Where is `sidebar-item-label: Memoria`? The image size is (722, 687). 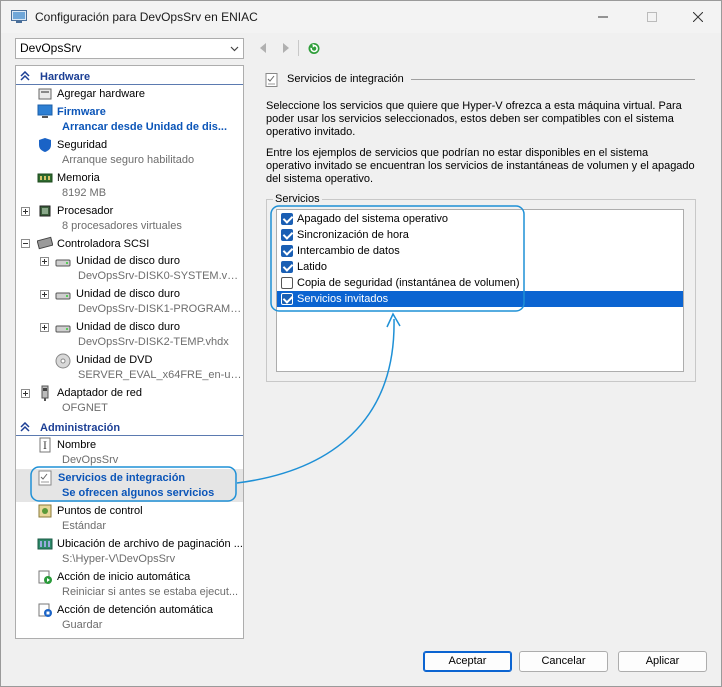
sidebar-item-label: Memoria is located at coordinates (78, 178).